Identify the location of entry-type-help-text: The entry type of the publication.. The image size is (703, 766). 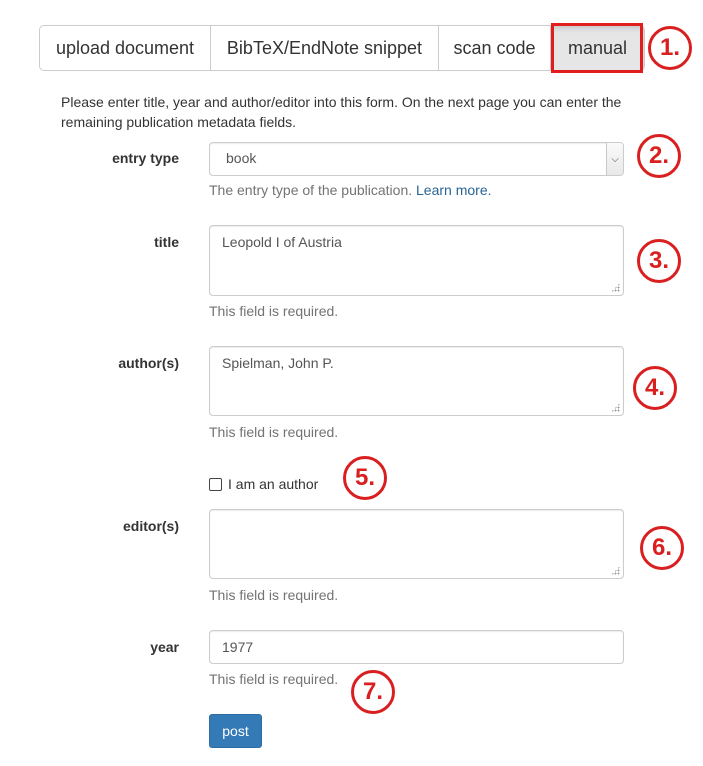
(311, 190).